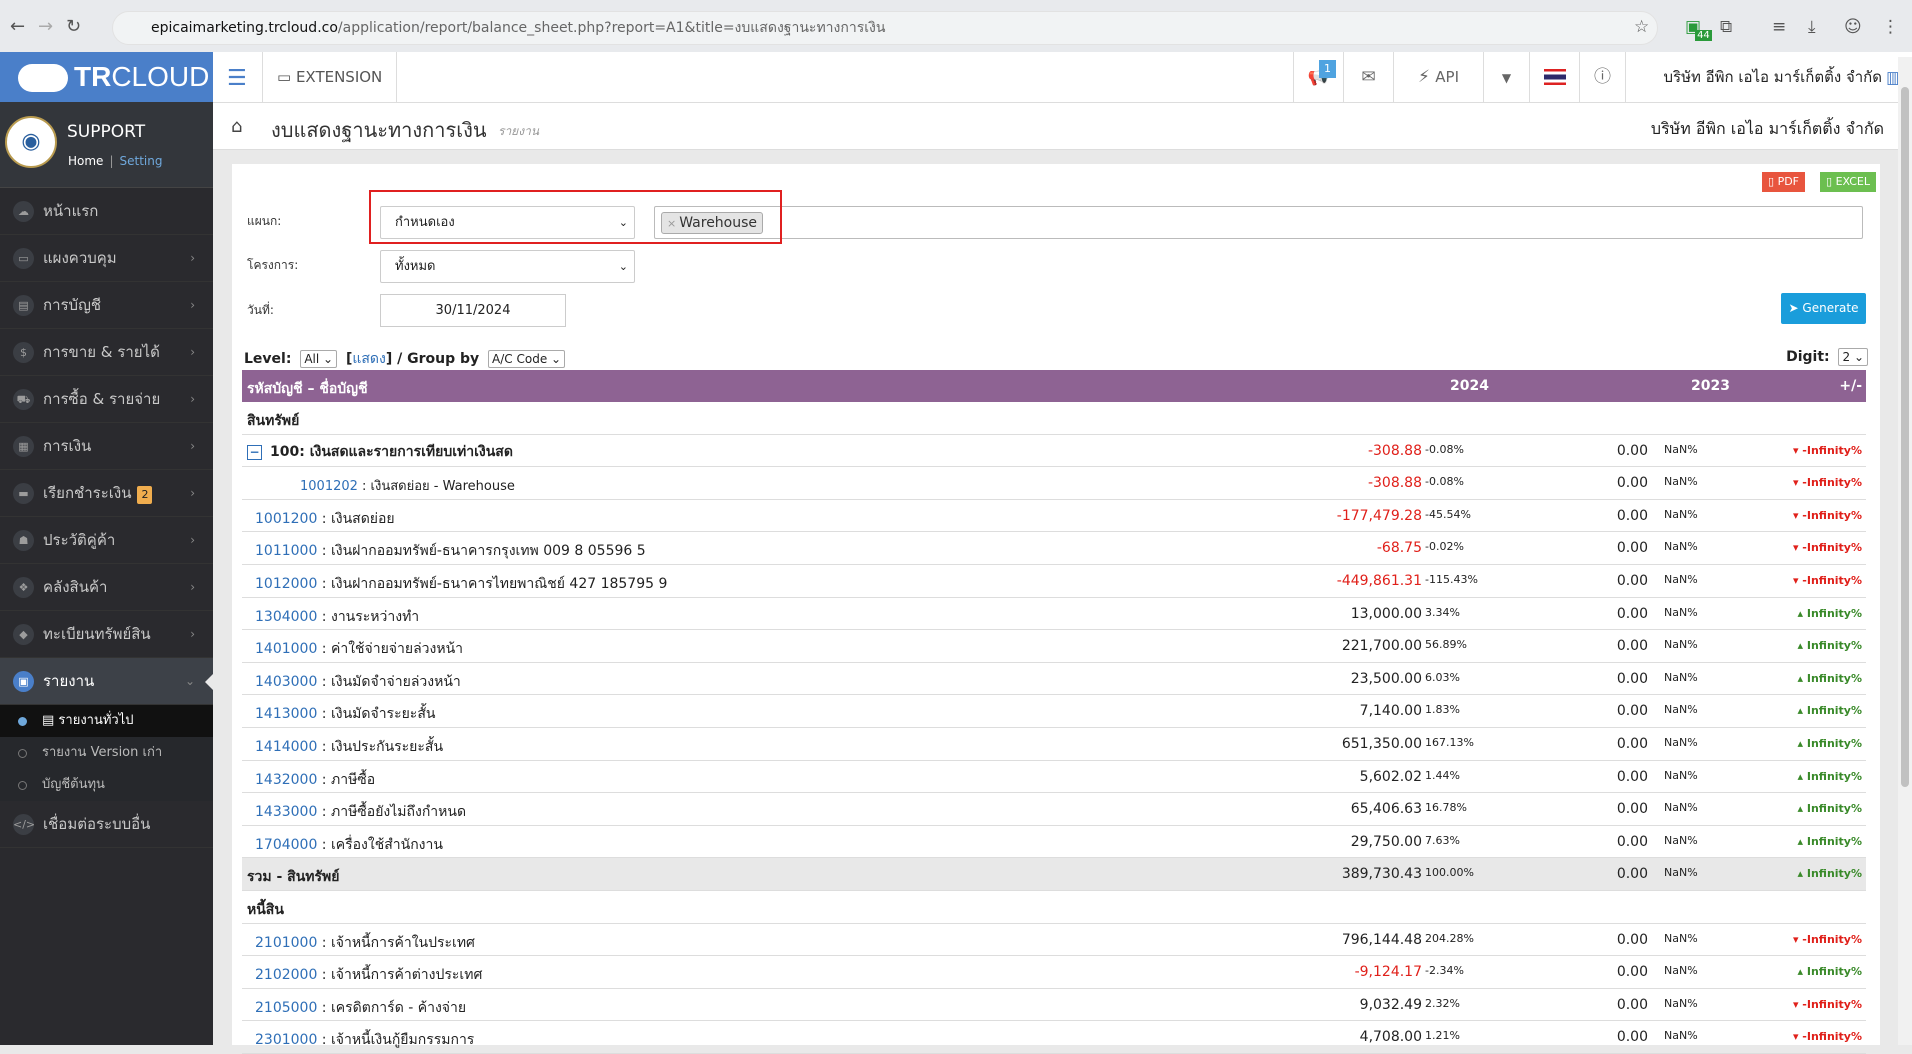  What do you see at coordinates (286, 1040) in the screenshot?
I see `account-code: 2301000` at bounding box center [286, 1040].